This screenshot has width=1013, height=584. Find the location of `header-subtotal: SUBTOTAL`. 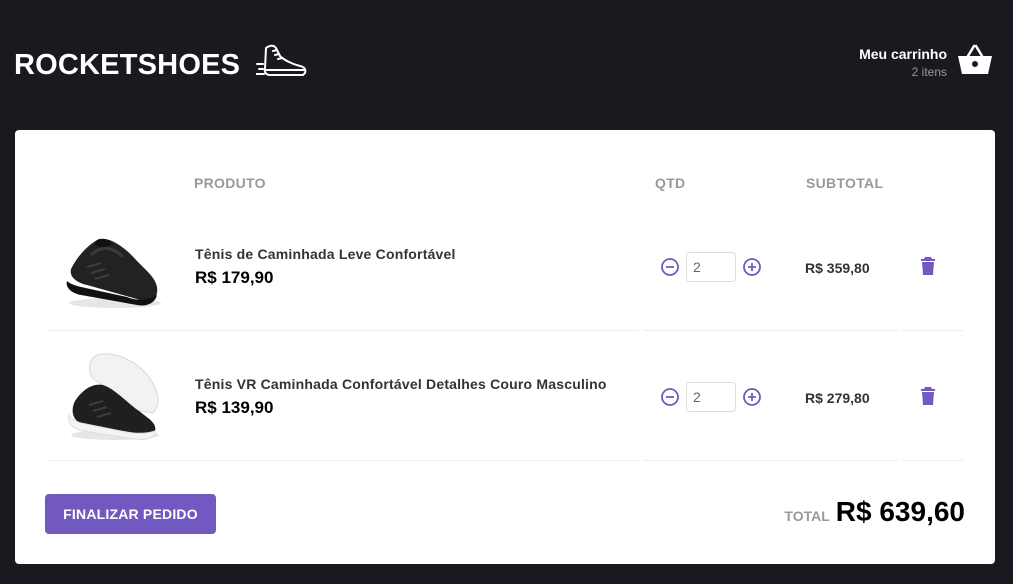

header-subtotal: SUBTOTAL is located at coordinates (845, 183).